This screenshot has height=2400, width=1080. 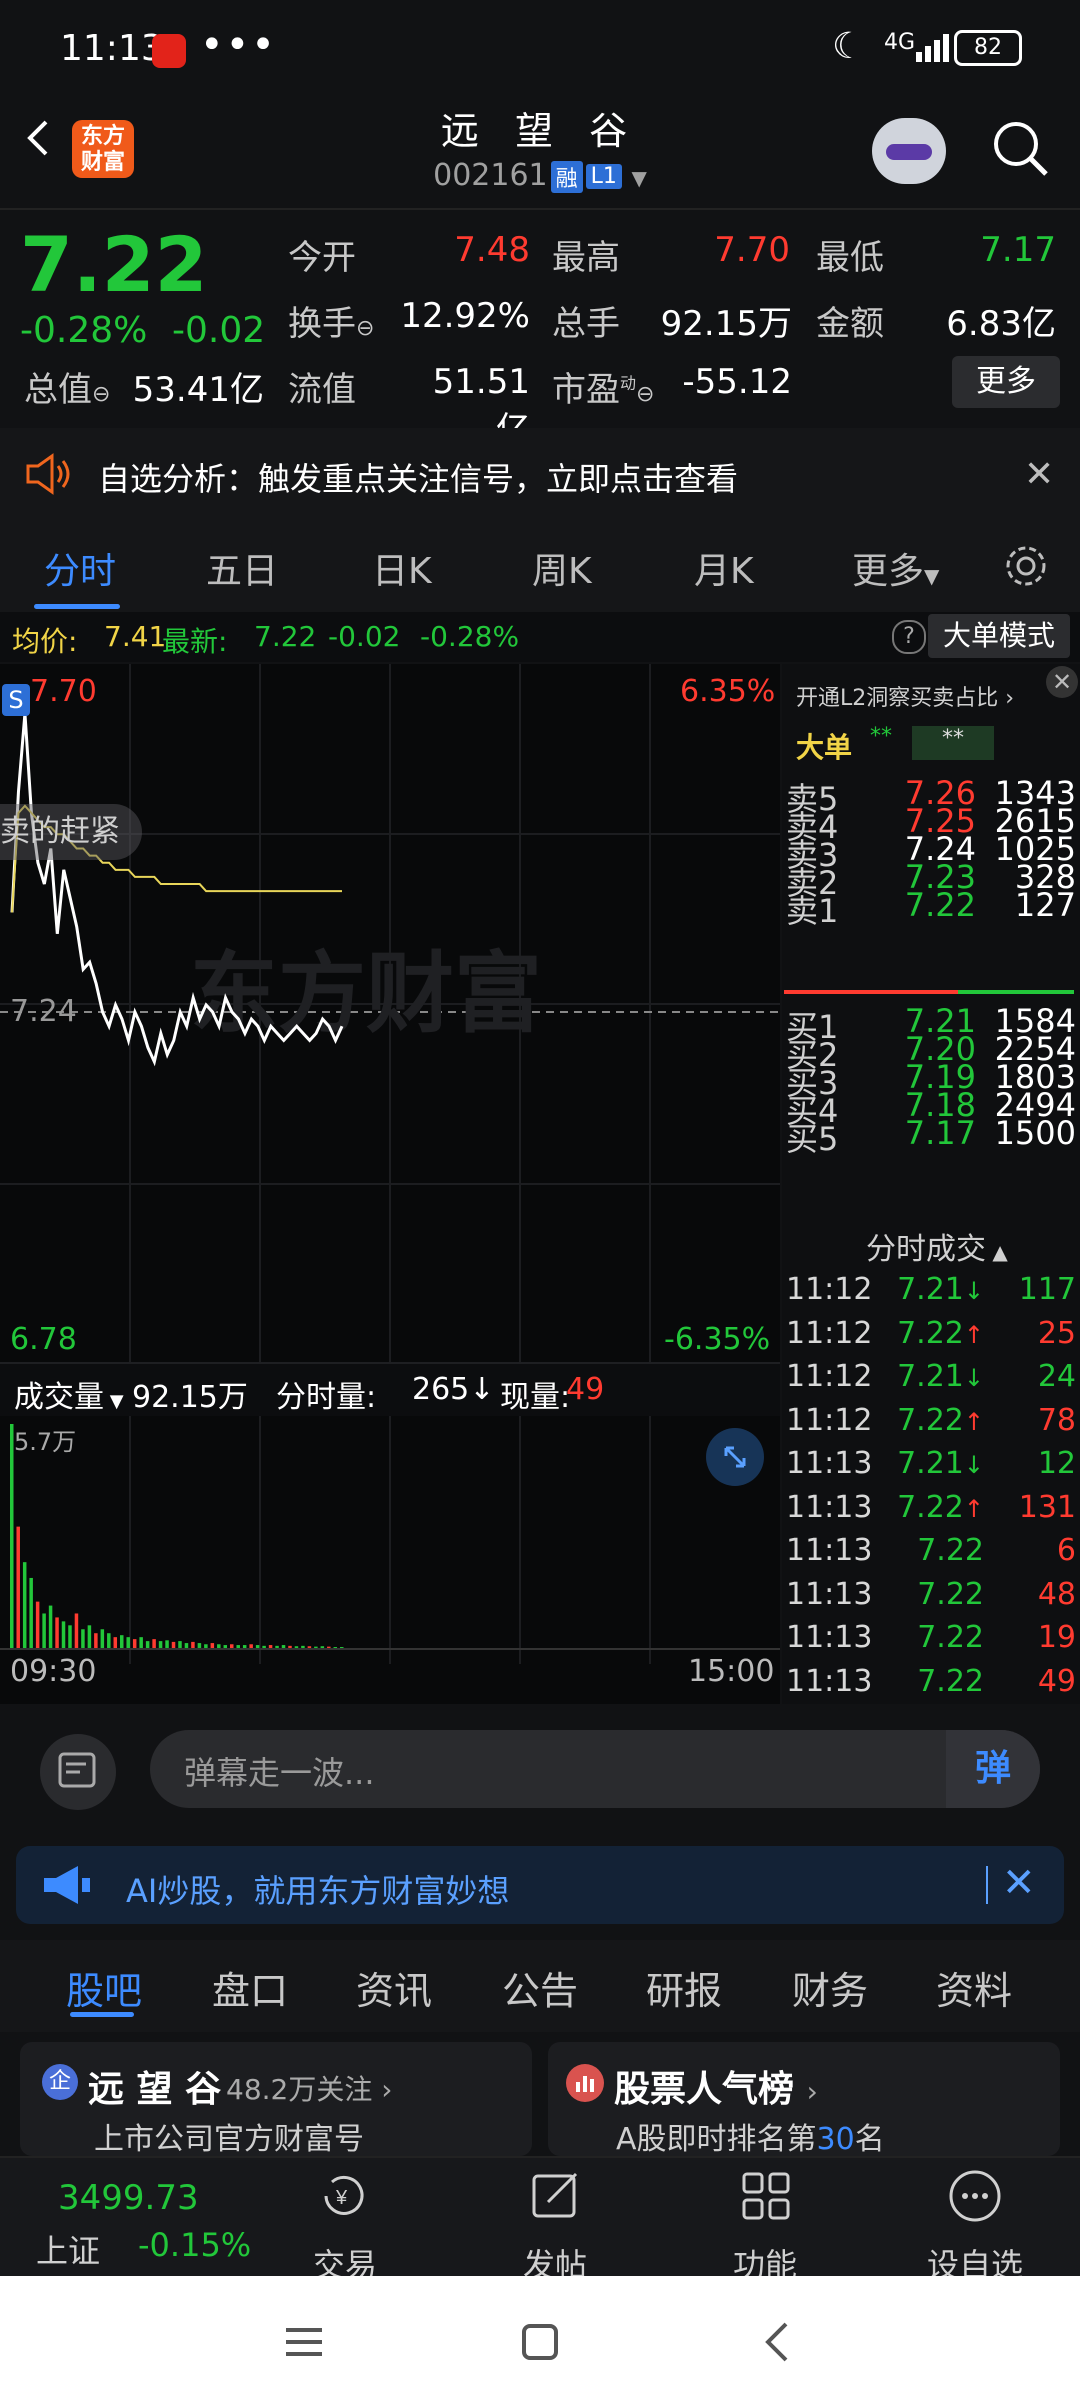 I want to click on trade-volume: 49, so click(x=1056, y=1681).